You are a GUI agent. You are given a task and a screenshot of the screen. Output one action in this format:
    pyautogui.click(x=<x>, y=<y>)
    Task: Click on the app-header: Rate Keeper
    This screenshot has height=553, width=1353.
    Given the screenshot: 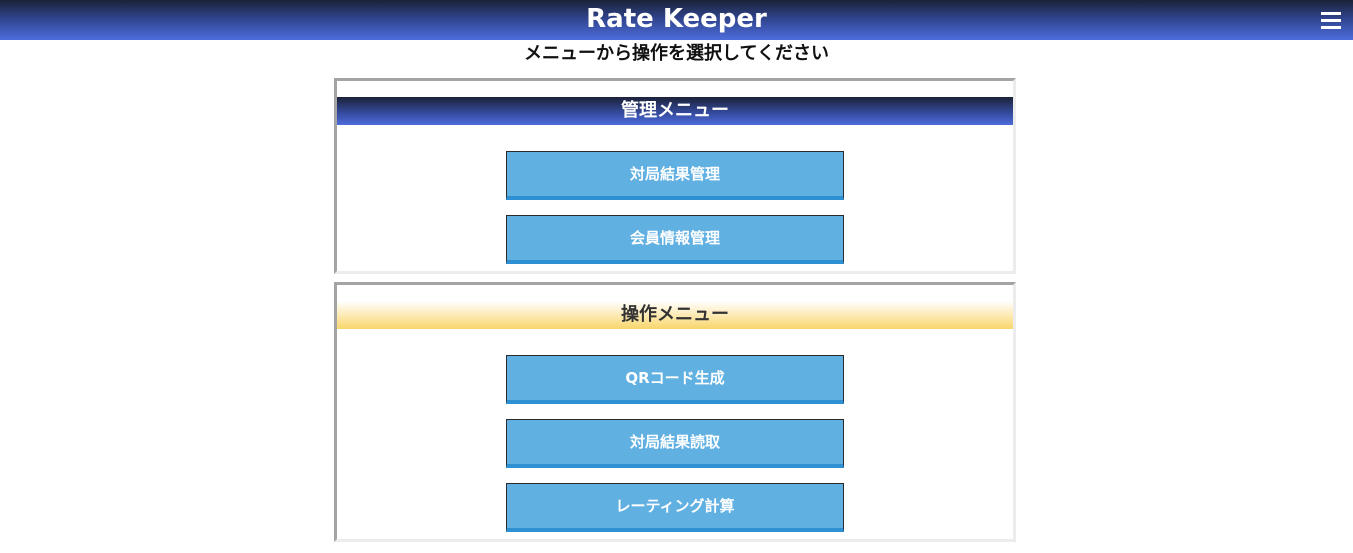 What is the action you would take?
    pyautogui.click(x=676, y=20)
    